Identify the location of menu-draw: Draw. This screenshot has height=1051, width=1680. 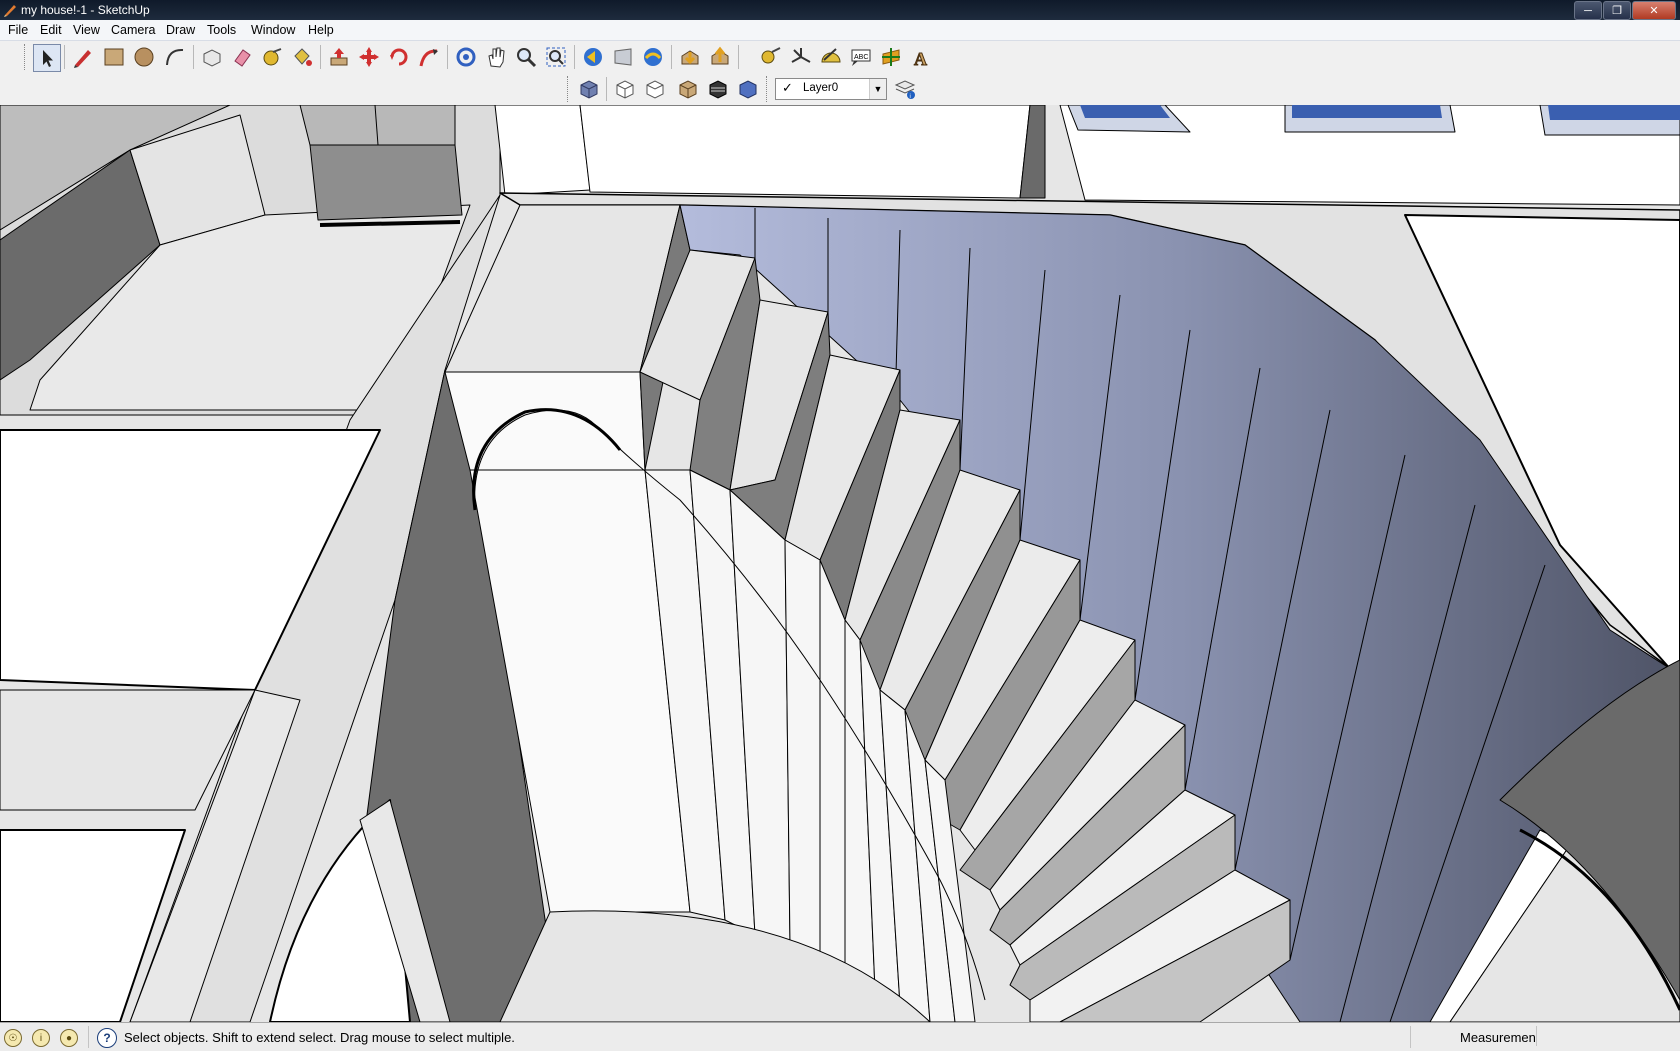
(180, 30).